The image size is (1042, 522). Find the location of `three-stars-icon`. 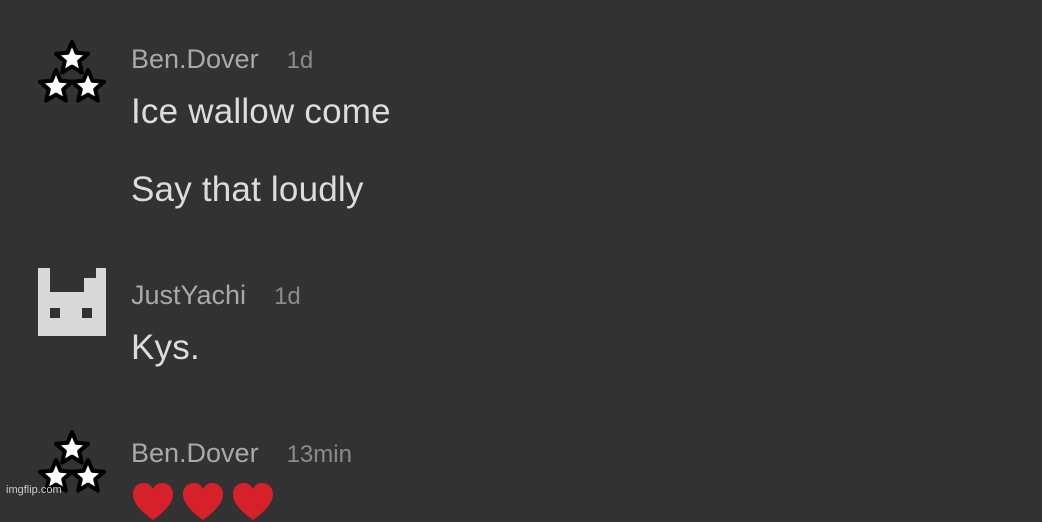

three-stars-icon is located at coordinates (72, 71).